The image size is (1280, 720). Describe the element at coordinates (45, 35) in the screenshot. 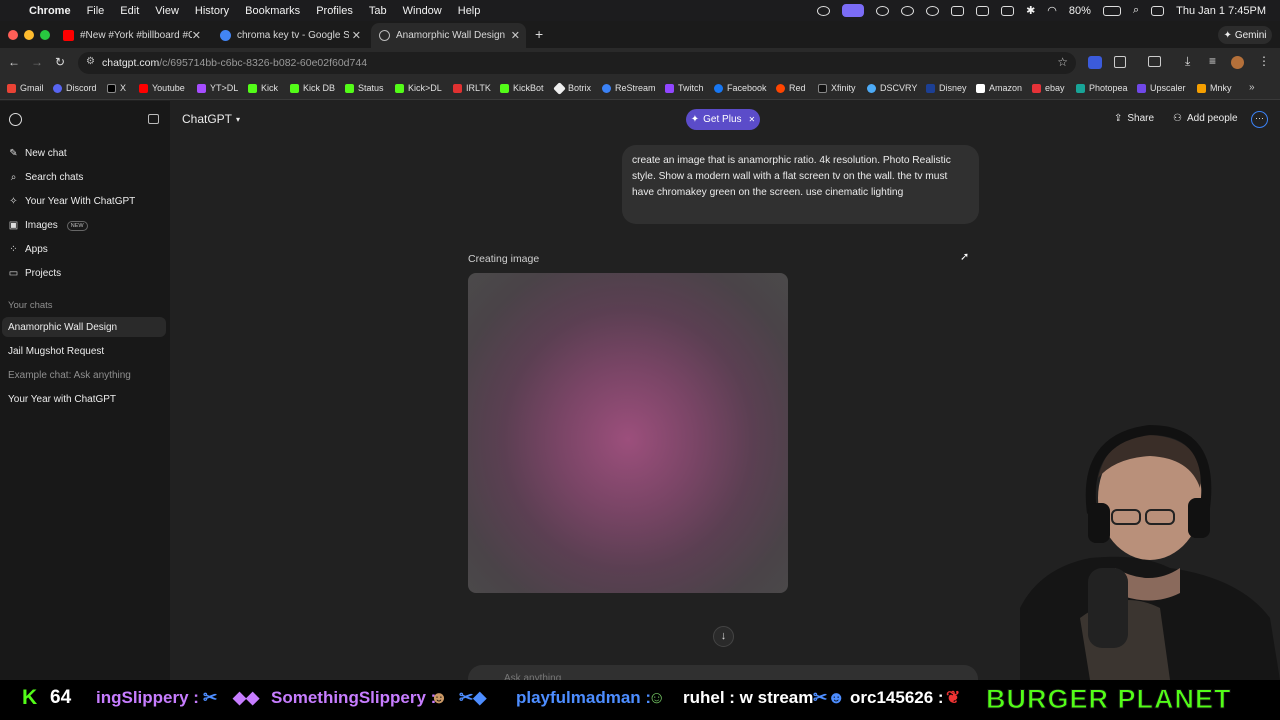

I see `window-zoom-icon` at that location.